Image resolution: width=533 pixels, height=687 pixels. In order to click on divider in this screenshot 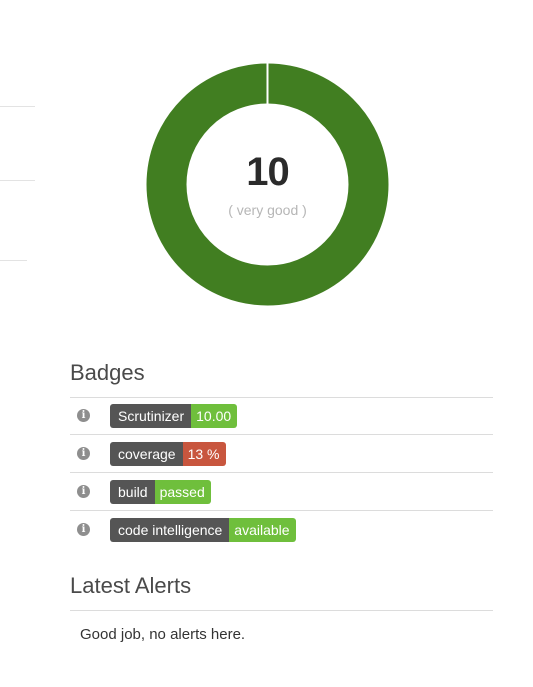, I will do `click(281, 610)`.